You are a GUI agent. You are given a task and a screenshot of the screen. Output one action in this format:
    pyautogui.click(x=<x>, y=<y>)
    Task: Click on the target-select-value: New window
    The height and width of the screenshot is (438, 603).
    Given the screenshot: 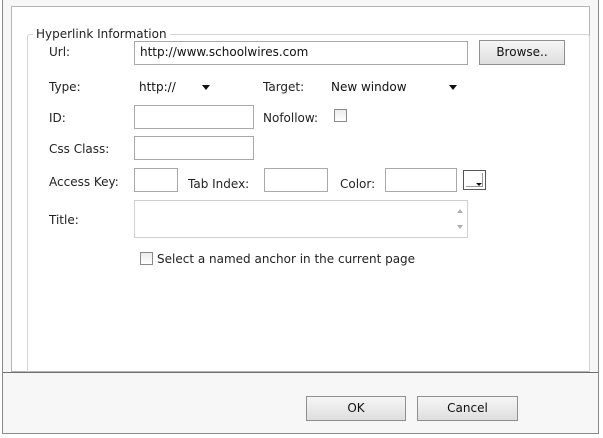 What is the action you would take?
    pyautogui.click(x=369, y=87)
    